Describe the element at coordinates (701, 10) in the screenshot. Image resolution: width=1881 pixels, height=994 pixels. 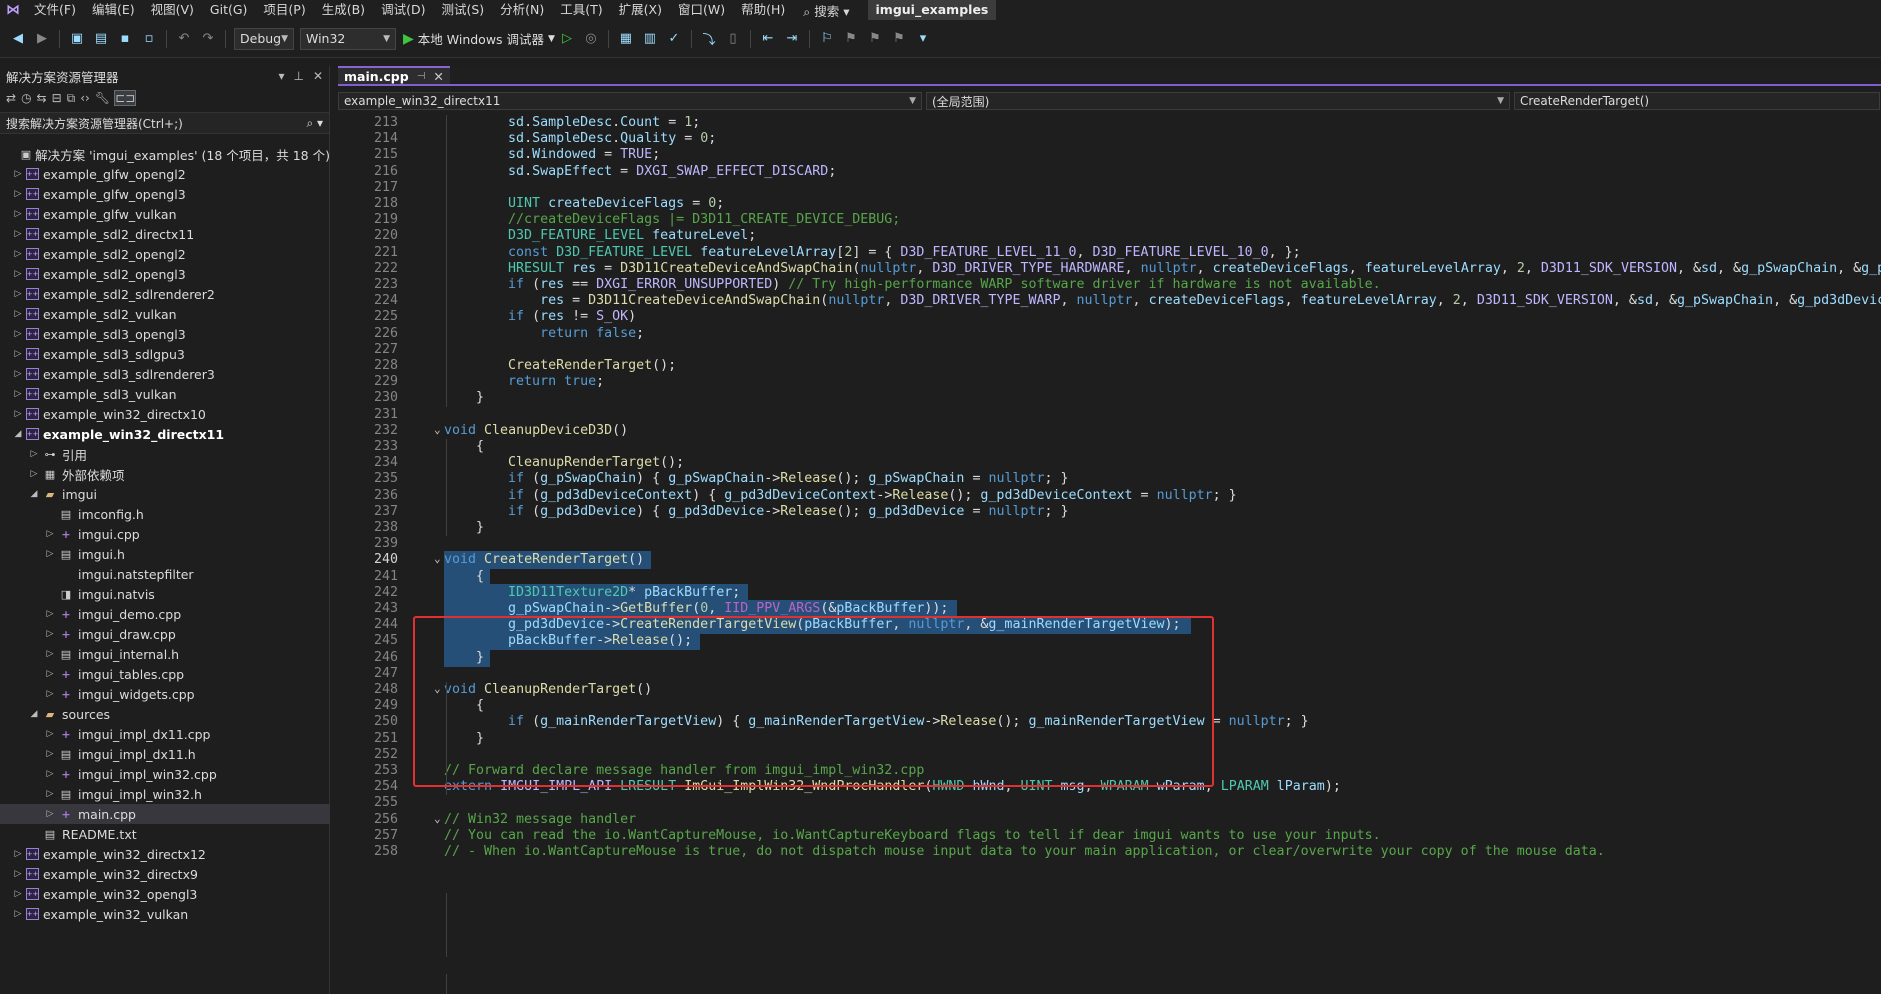
I see `menu-item: 窗口(W)` at that location.